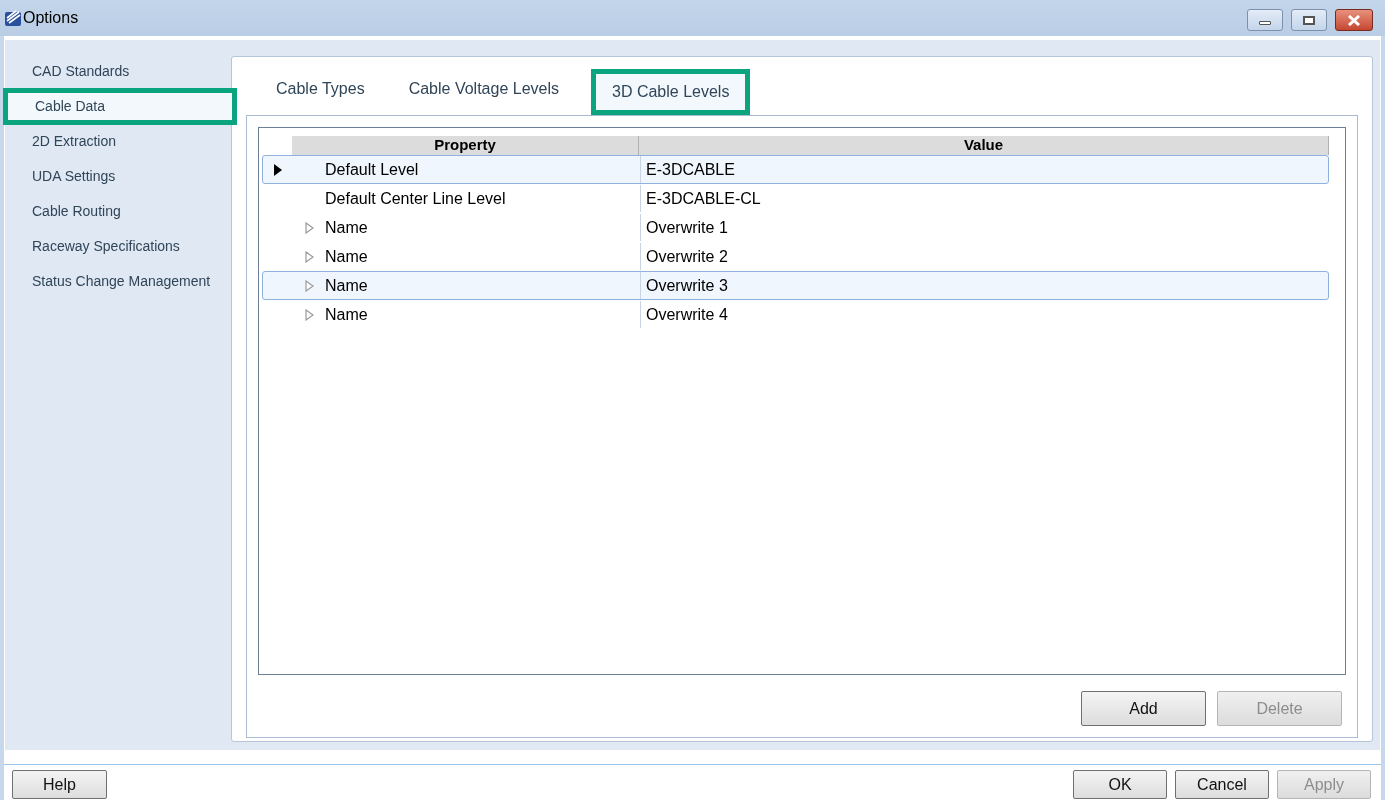 This screenshot has width=1385, height=800. I want to click on dialog-button: Add, so click(1143, 708).